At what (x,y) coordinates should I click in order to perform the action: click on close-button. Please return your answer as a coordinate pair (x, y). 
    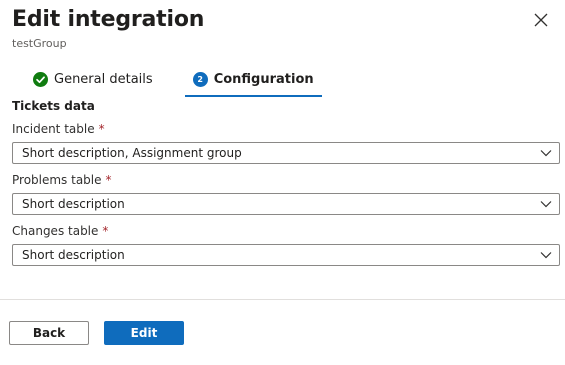
    Looking at the image, I should click on (541, 20).